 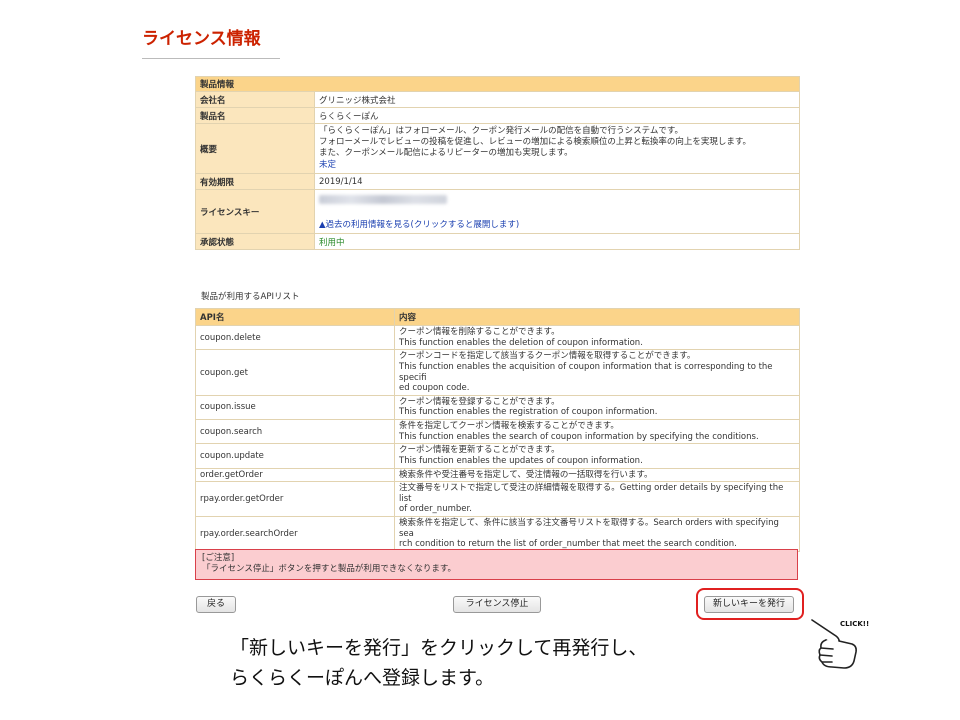 I want to click on instruction-caption: 「新しいキーを発行」をクリックして再発行し、 らくらくーぽんへ登録します。, so click(x=438, y=663).